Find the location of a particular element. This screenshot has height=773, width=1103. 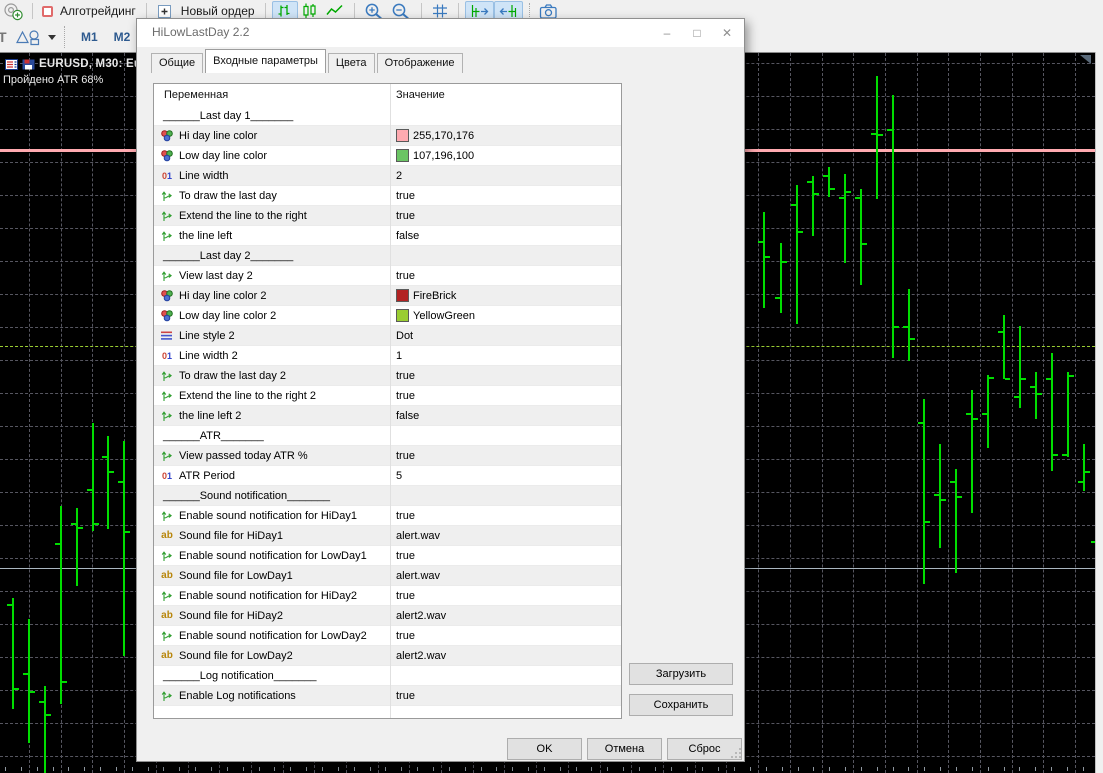

parameter-value: FireBrick is located at coordinates (434, 296).